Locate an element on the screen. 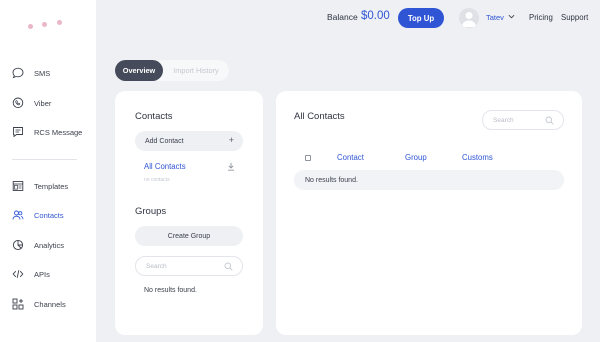  column-header-contact: Contact is located at coordinates (350, 157).